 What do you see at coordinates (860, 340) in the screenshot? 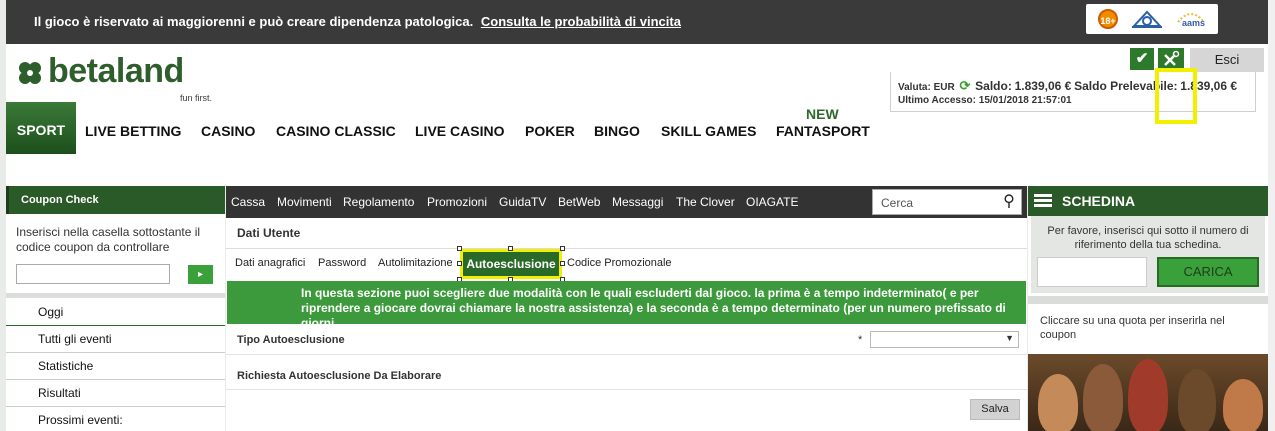
I see `required-mark: *` at bounding box center [860, 340].